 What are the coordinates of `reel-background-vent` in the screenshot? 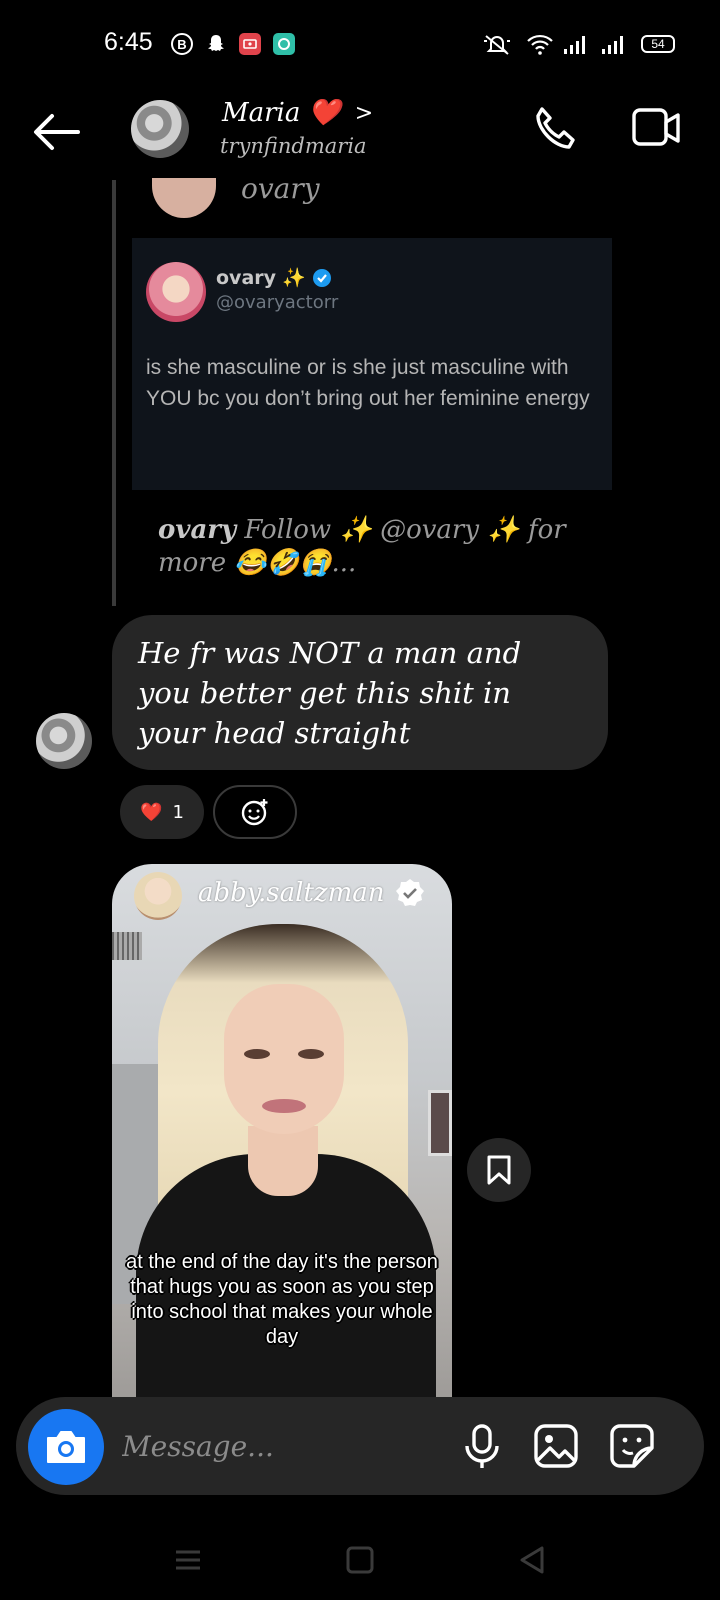 It's located at (127, 946).